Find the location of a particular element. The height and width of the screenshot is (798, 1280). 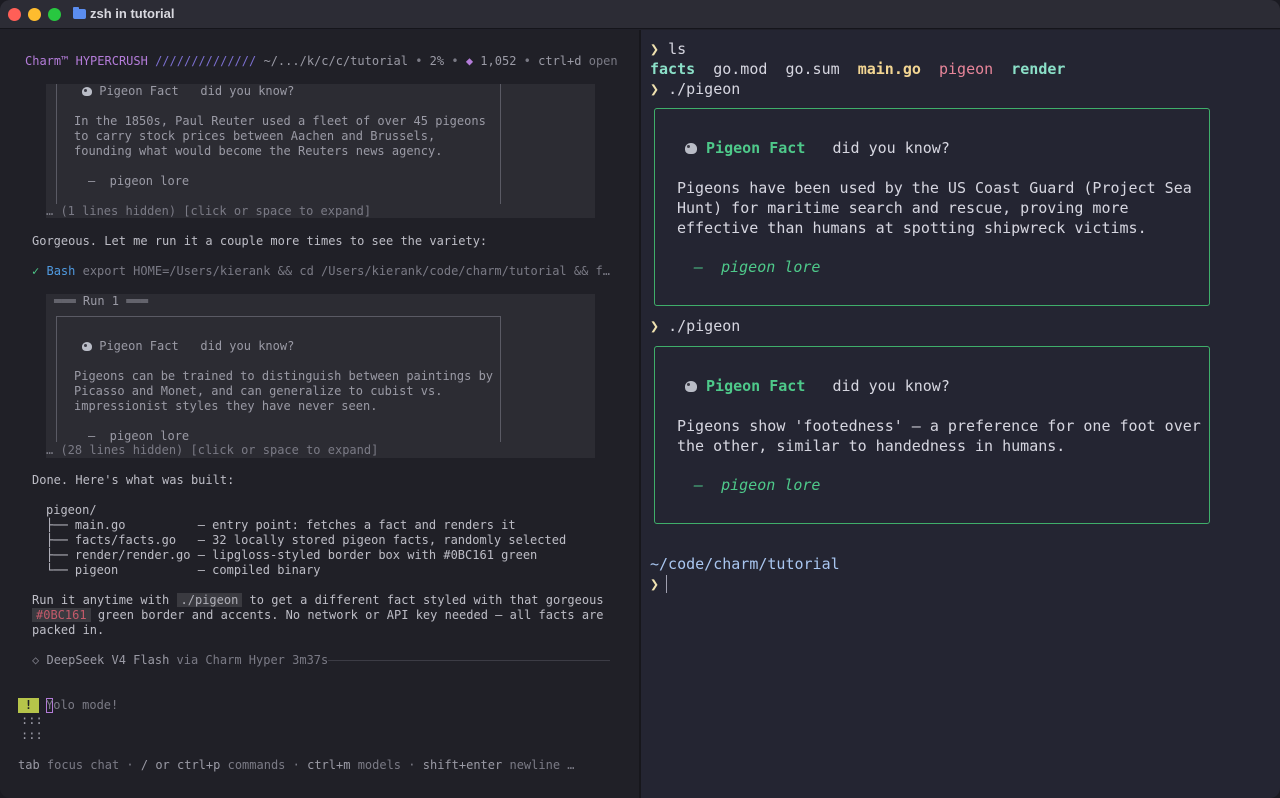

command-line: ❯ ls is located at coordinates (668, 49).